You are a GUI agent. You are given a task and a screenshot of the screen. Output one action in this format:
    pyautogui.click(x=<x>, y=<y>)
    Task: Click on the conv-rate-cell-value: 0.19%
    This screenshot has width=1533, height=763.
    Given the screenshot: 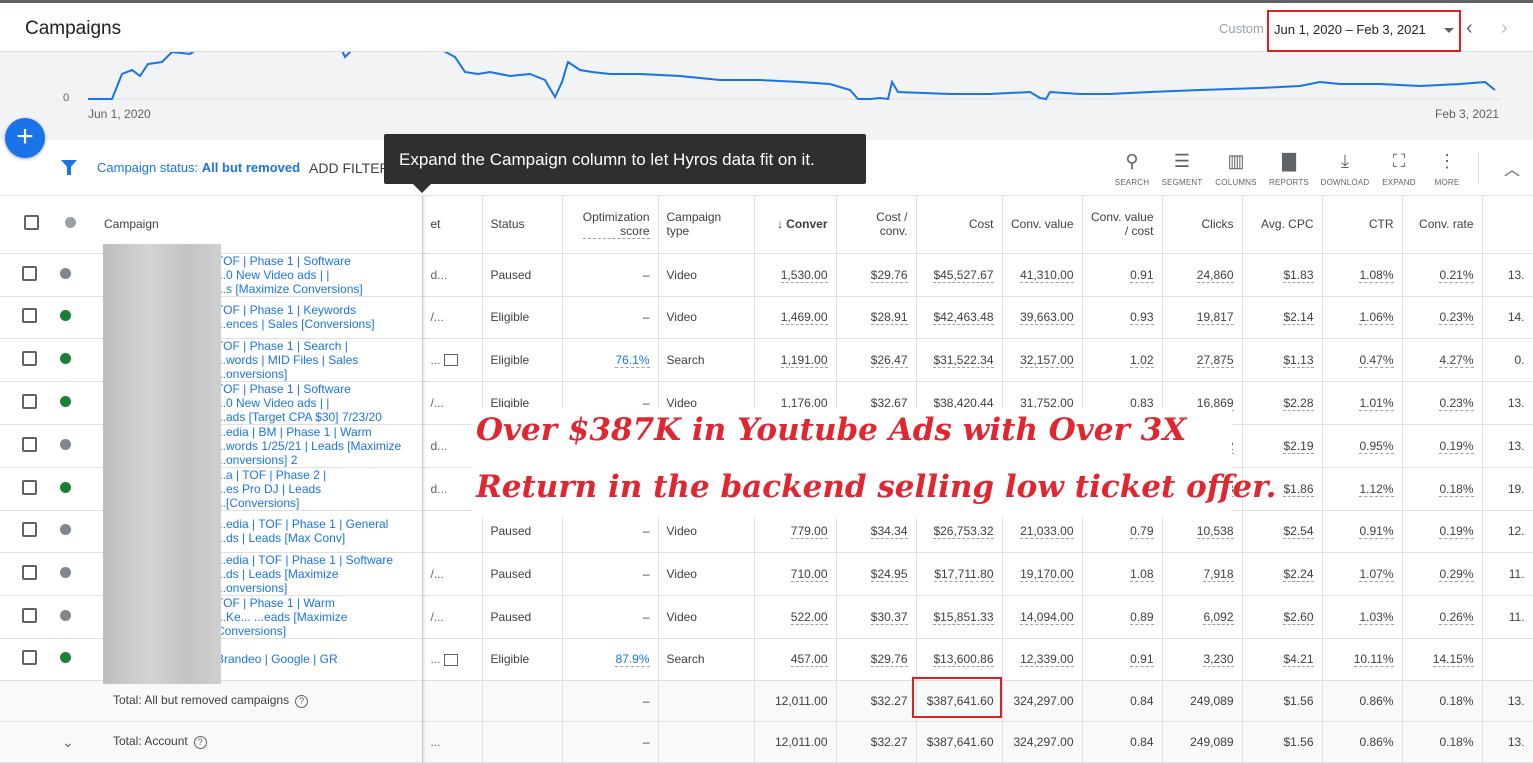 What is the action you would take?
    pyautogui.click(x=1456, y=531)
    